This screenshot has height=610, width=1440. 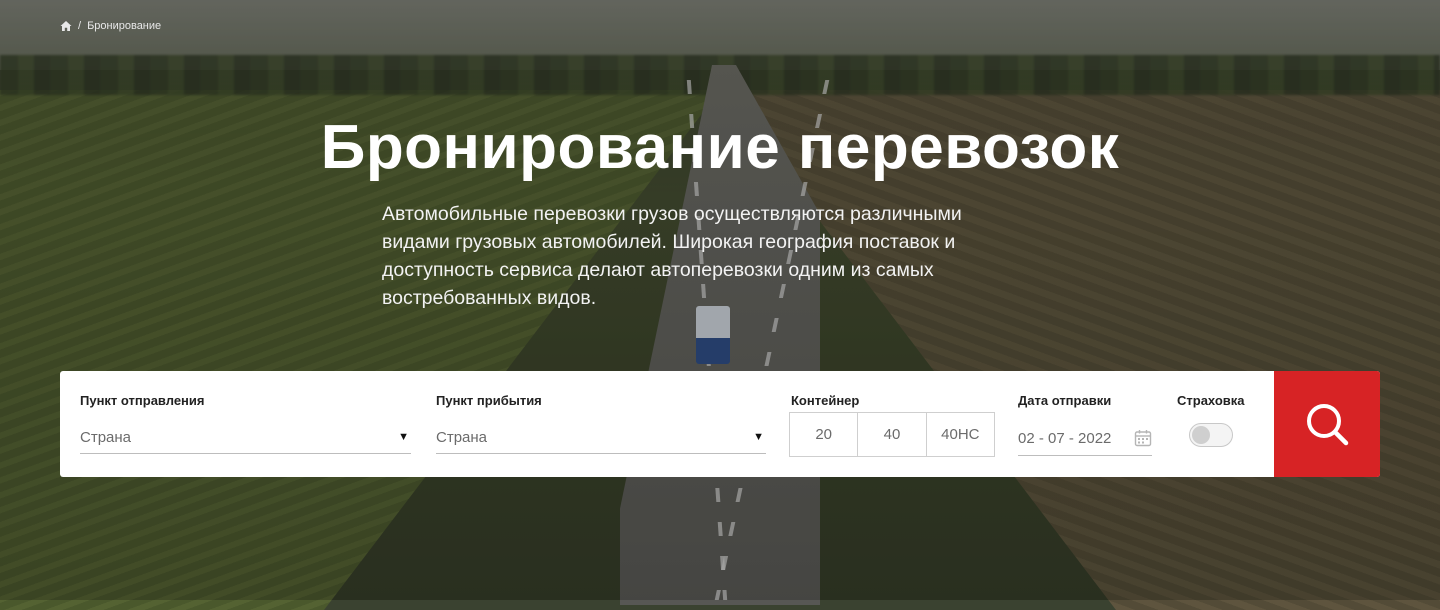 What do you see at coordinates (106, 437) in the screenshot?
I see `departure-value: Страна` at bounding box center [106, 437].